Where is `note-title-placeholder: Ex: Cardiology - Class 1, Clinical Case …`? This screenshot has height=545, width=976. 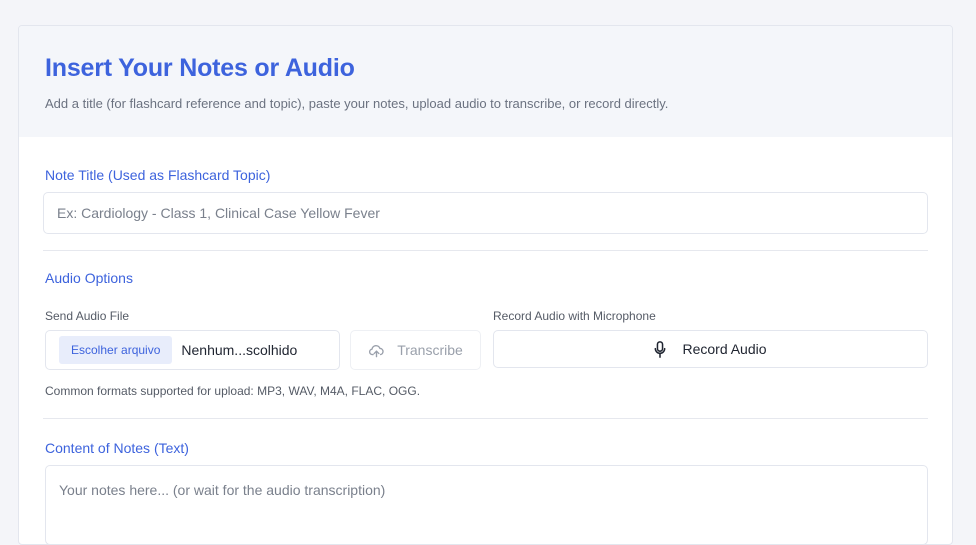 note-title-placeholder: Ex: Cardiology - Class 1, Clinical Case … is located at coordinates (218, 213).